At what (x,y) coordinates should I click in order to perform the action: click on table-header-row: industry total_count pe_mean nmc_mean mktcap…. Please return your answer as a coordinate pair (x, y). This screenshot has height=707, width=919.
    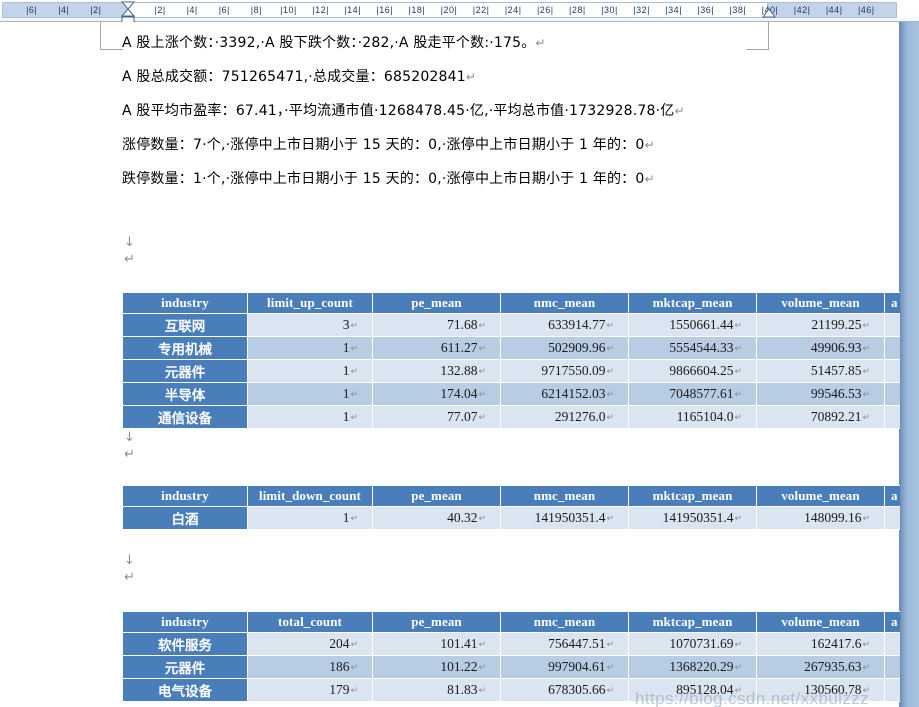
    Looking at the image, I should click on (520, 622).